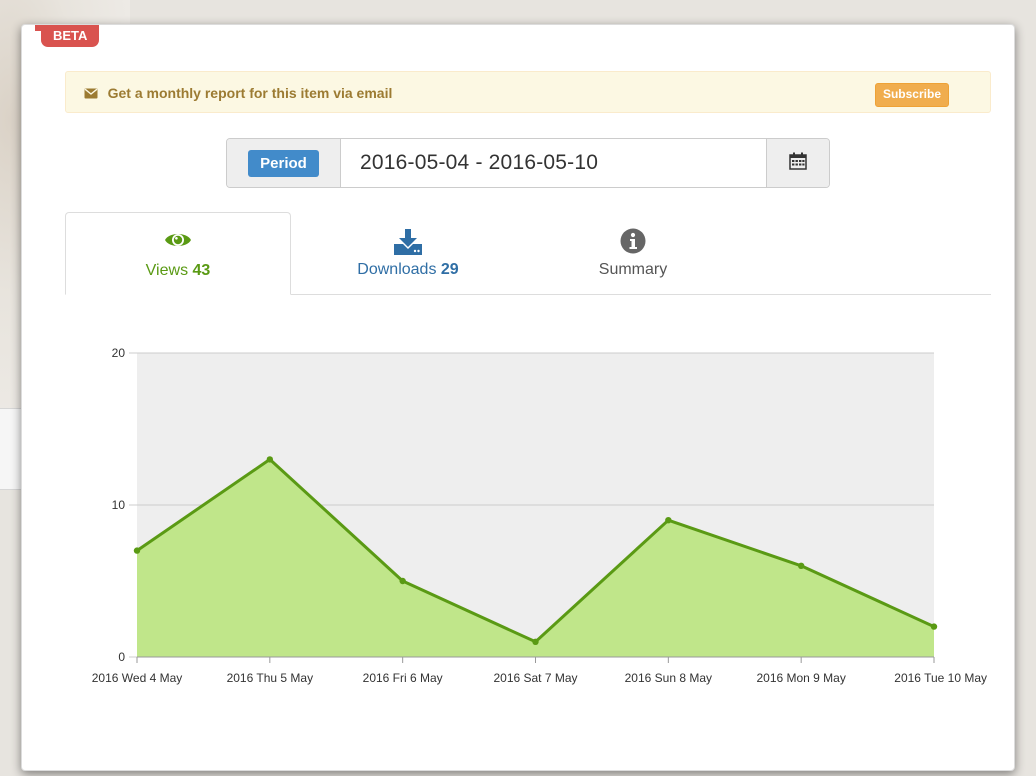  Describe the element at coordinates (553, 163) in the screenshot. I see `period-range-input: 2016-05-04 - 2016-05-10` at that location.